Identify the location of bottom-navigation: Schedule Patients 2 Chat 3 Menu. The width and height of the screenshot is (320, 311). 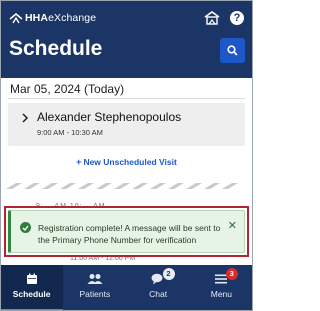
(126, 288).